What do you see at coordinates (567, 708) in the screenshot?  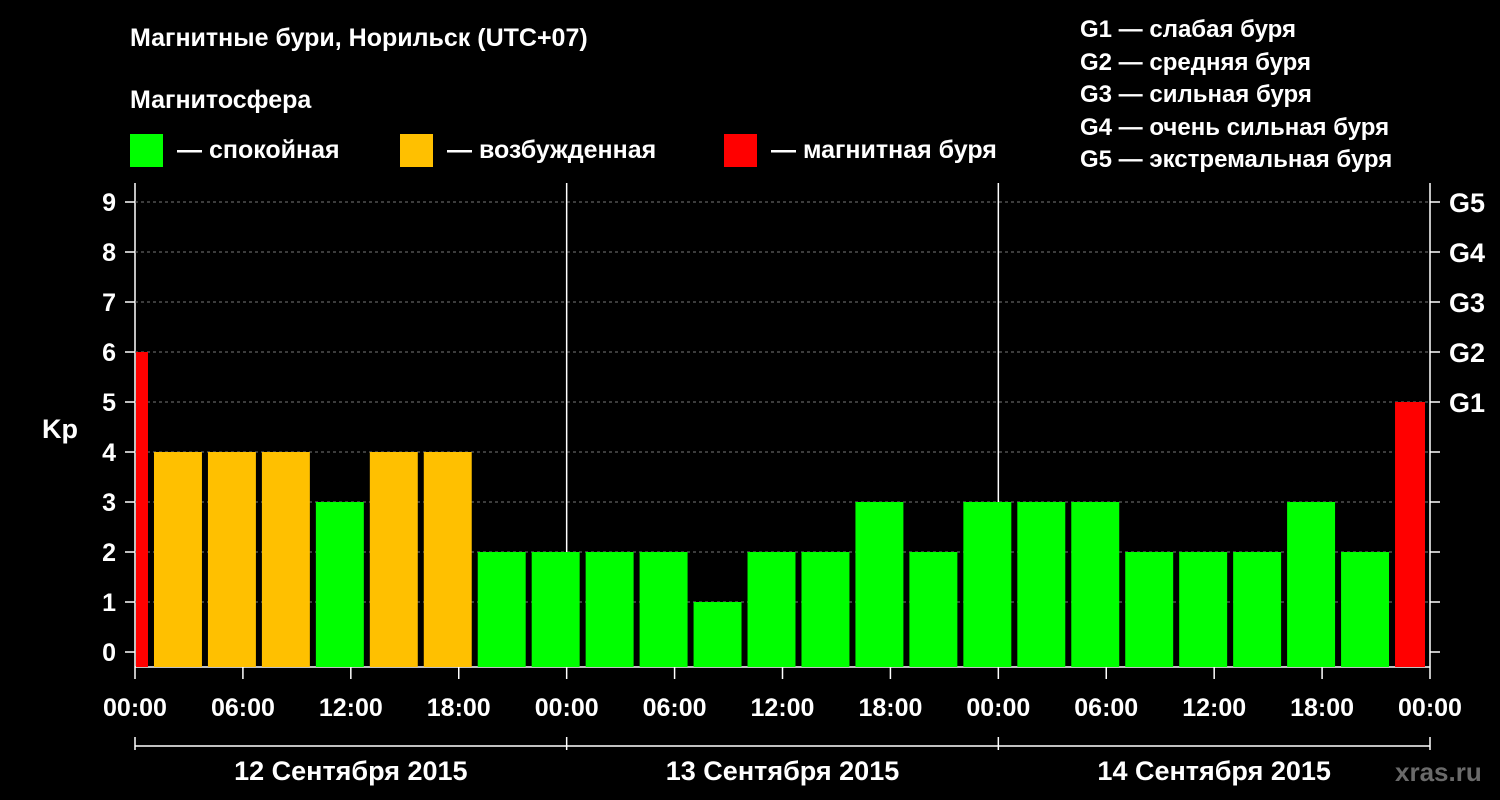 I see `x-tick-label-4: 00:00` at bounding box center [567, 708].